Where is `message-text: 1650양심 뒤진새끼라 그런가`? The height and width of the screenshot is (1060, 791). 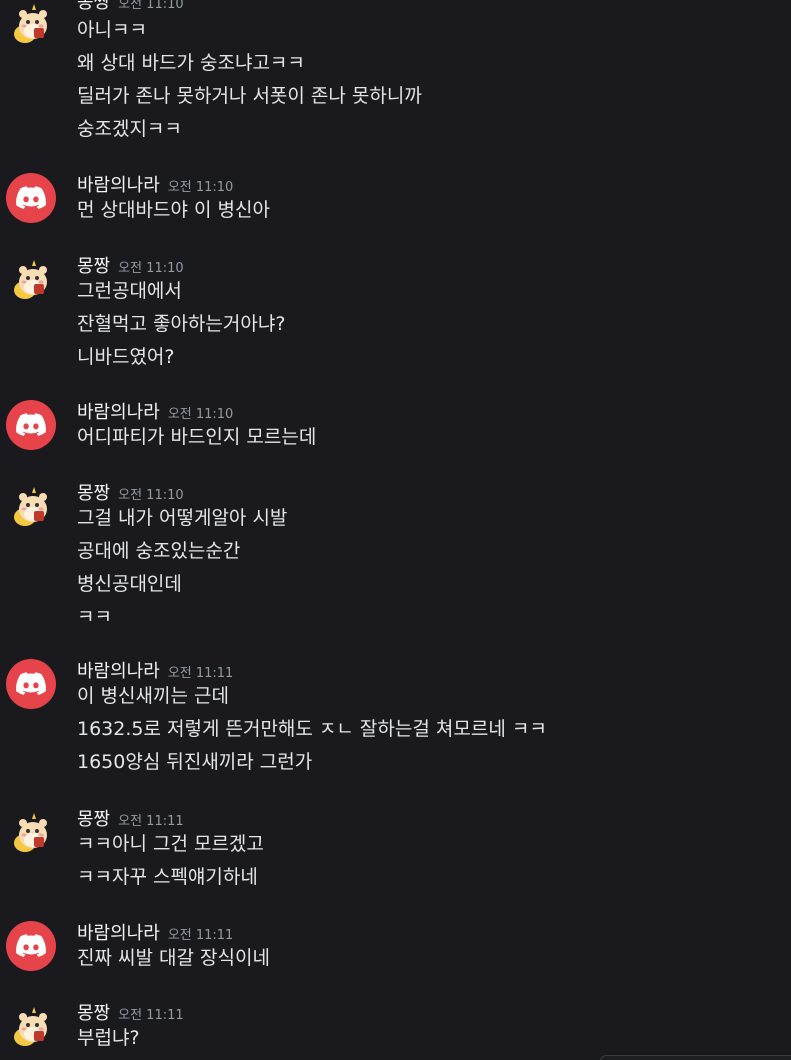
message-text: 1650양심 뒤진새끼라 그런가 is located at coordinates (195, 762).